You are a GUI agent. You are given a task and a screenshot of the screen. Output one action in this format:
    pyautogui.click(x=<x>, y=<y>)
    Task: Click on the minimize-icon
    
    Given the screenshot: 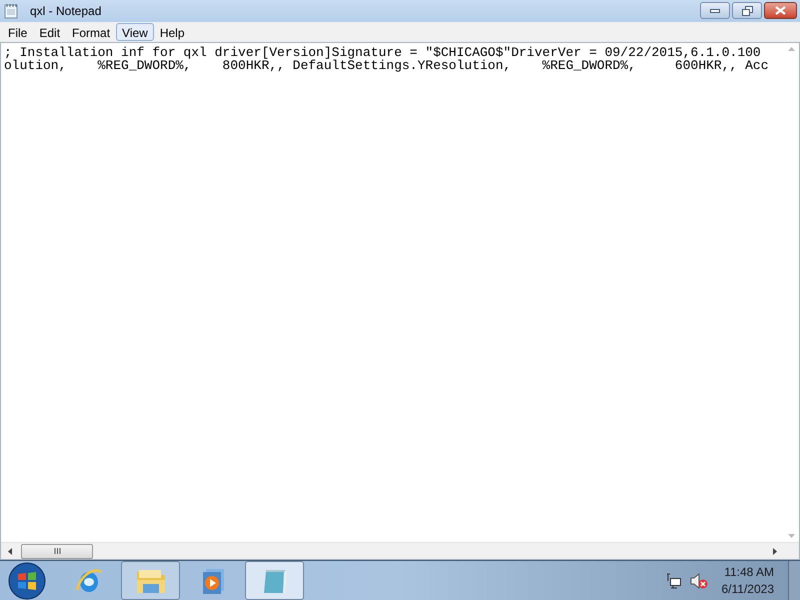 What is the action you would take?
    pyautogui.click(x=715, y=10)
    